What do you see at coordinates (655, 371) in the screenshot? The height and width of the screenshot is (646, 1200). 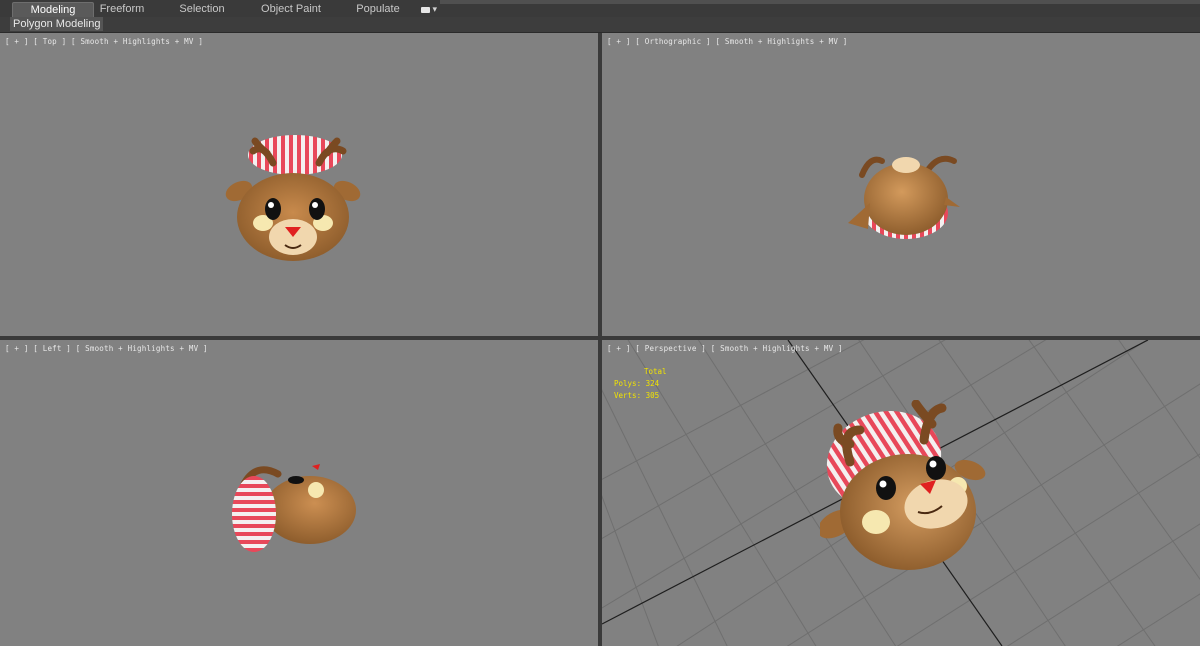 I see `stats-total-label: Total` at bounding box center [655, 371].